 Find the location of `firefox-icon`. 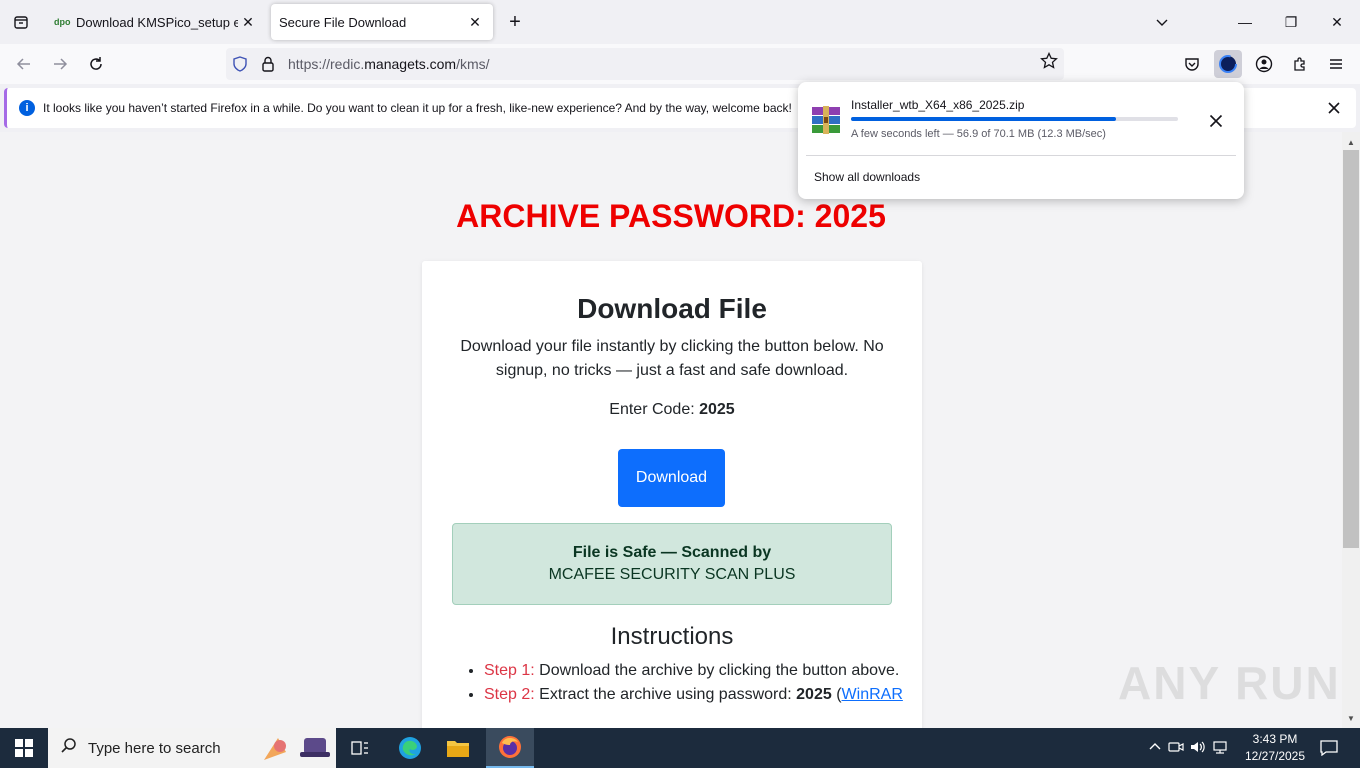

firefox-icon is located at coordinates (510, 747).